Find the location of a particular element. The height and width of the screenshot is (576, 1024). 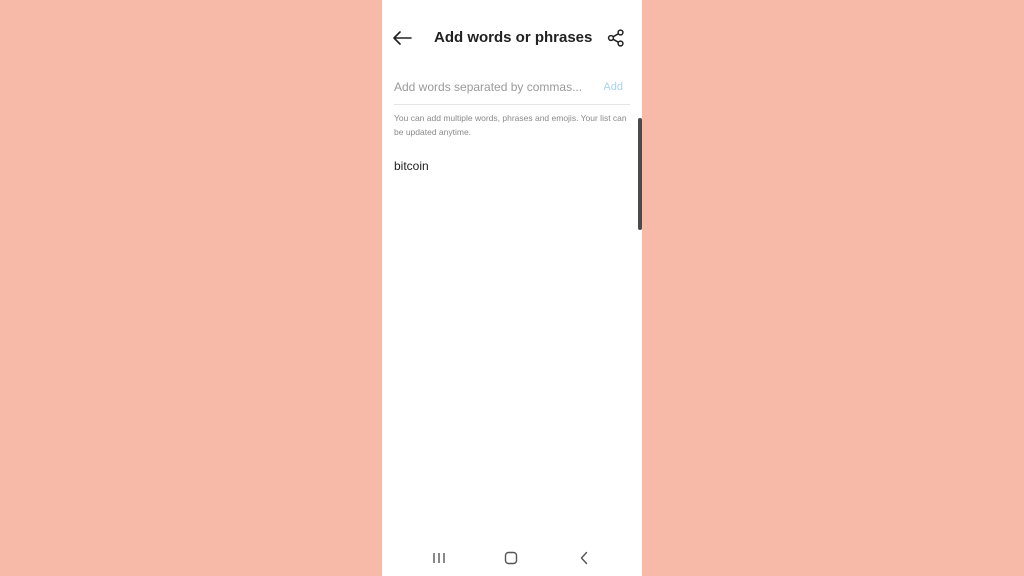

words-input is located at coordinates (489, 87).